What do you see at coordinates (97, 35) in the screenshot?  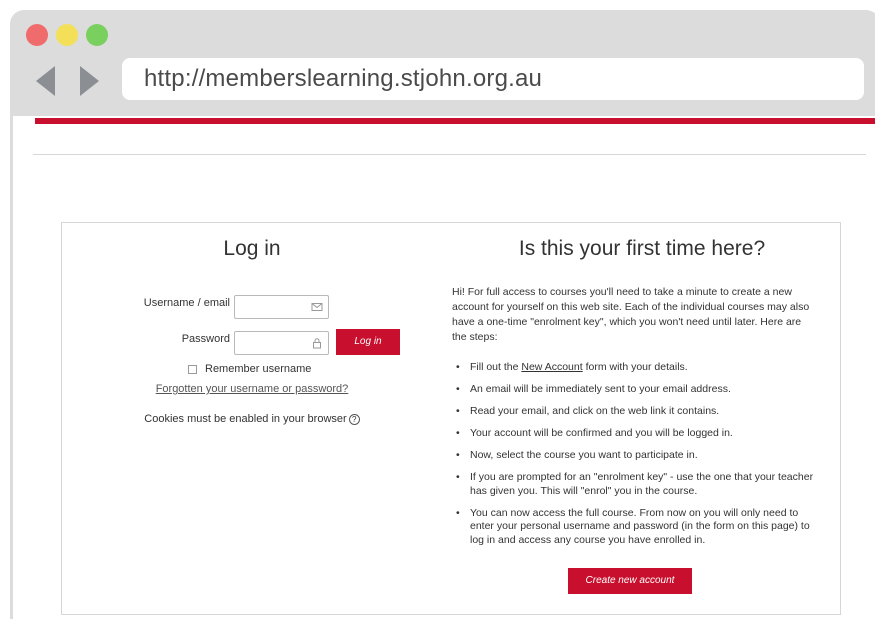 I see `maximize-window-button` at bounding box center [97, 35].